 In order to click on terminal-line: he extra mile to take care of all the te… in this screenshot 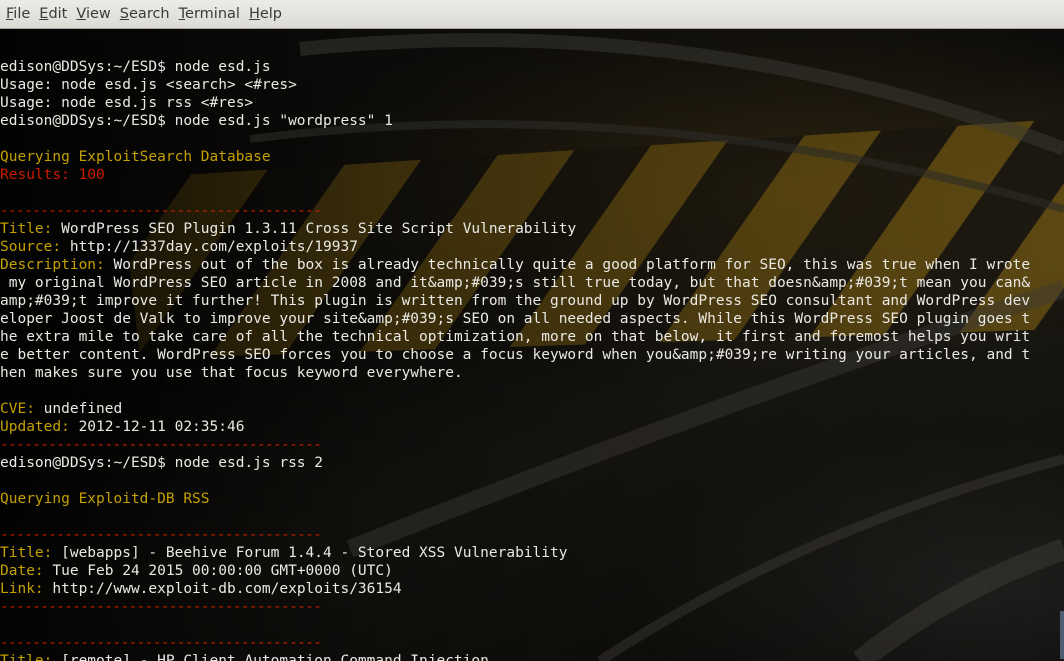, I will do `click(515, 337)`.